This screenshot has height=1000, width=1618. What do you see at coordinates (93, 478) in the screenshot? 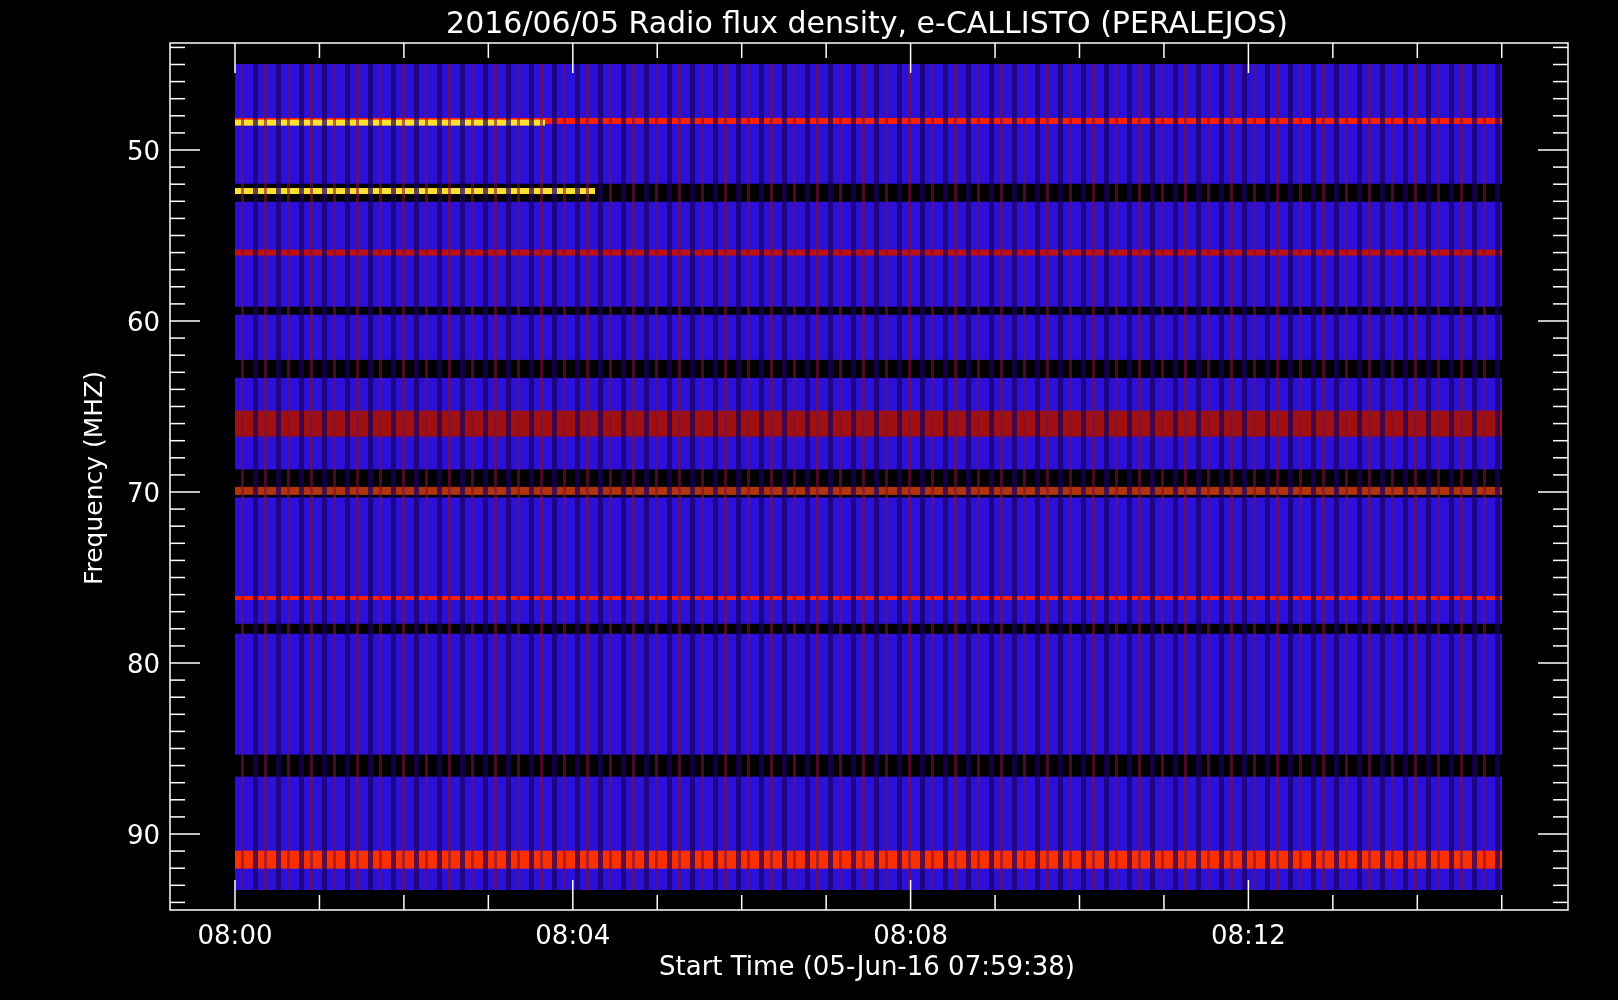
I see `y-axis-label: Frequency (MHZ)` at bounding box center [93, 478].